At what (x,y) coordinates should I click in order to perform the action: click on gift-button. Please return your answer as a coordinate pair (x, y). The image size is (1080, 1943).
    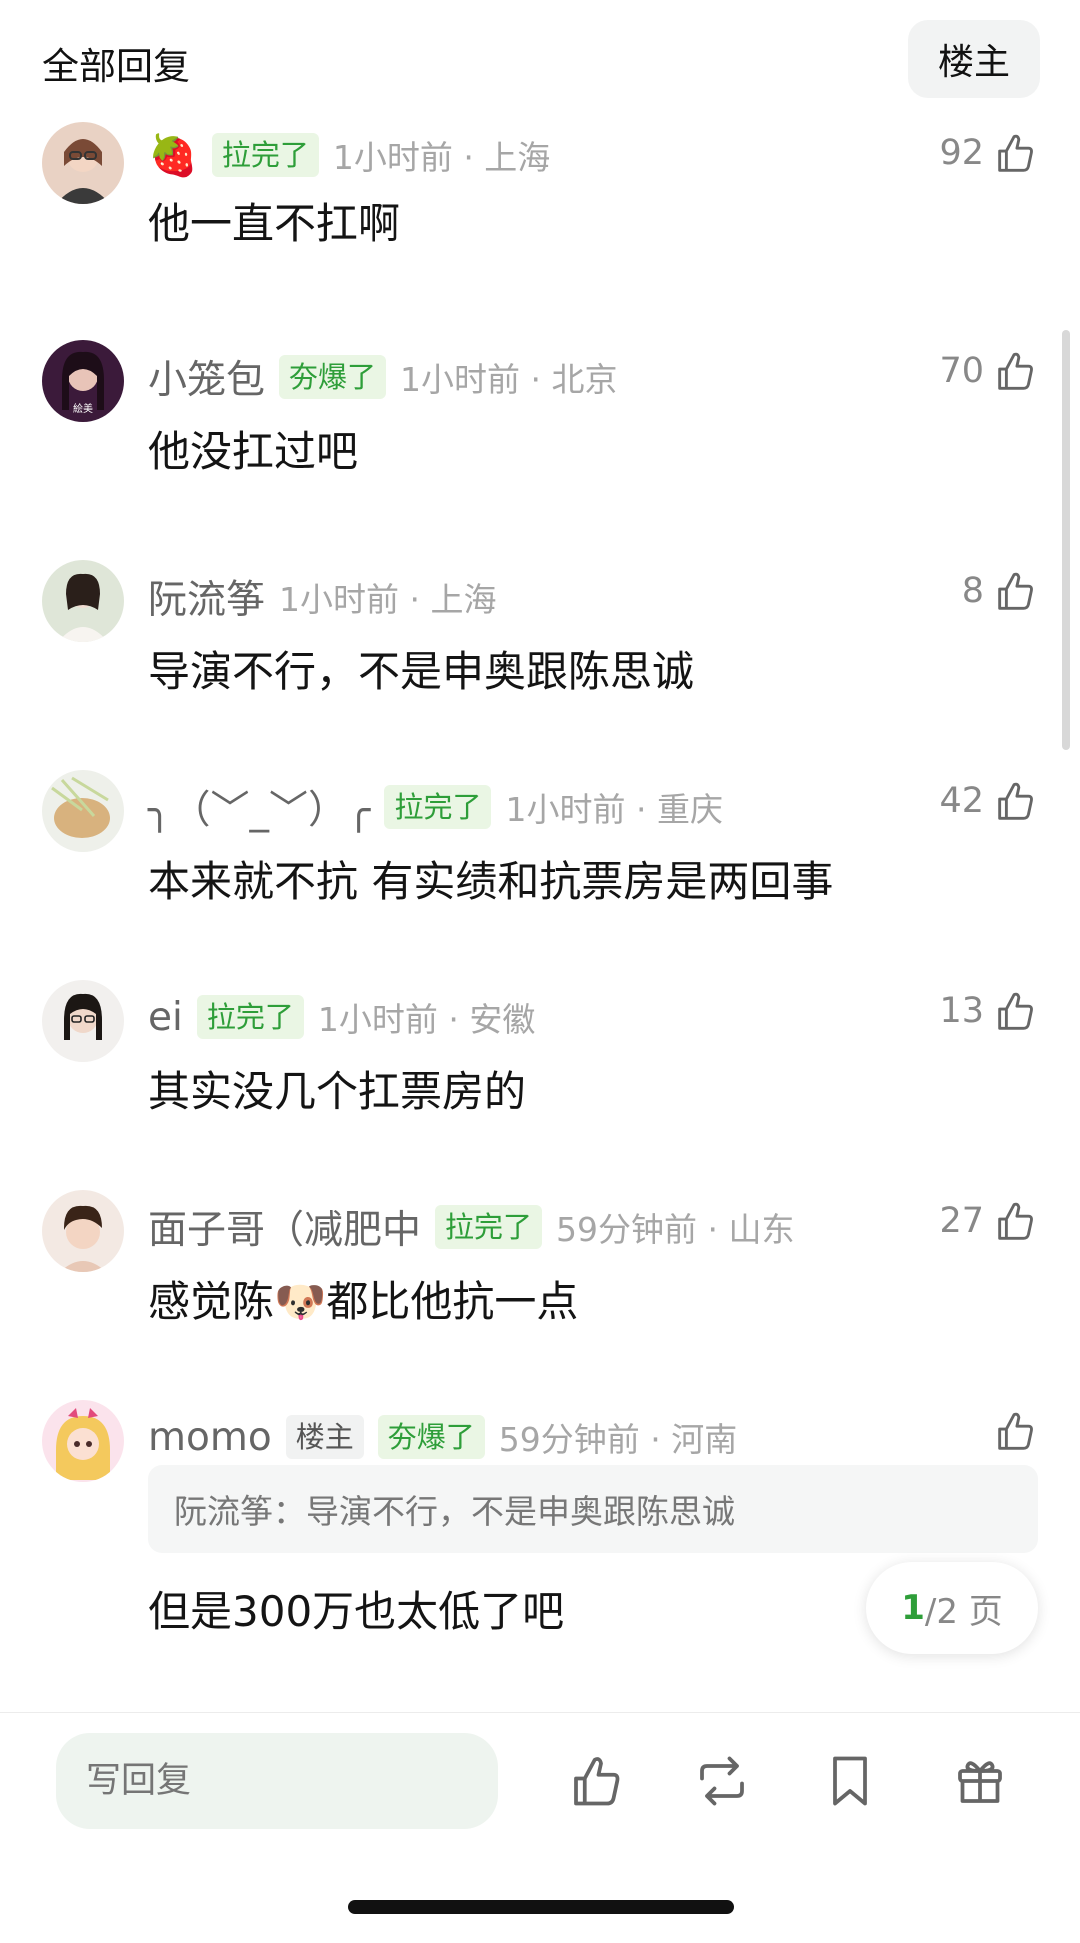
    Looking at the image, I should click on (980, 1781).